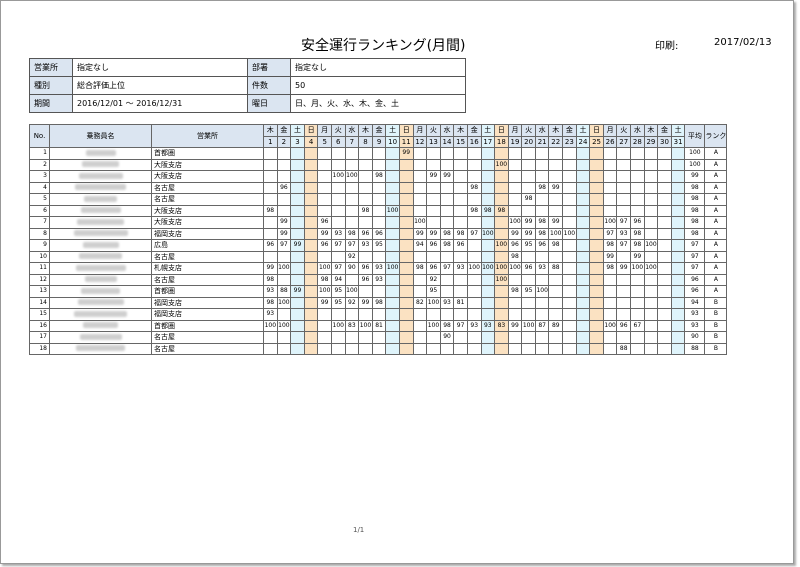 The height and width of the screenshot is (567, 800). I want to click on day-header: 8, so click(365, 141).